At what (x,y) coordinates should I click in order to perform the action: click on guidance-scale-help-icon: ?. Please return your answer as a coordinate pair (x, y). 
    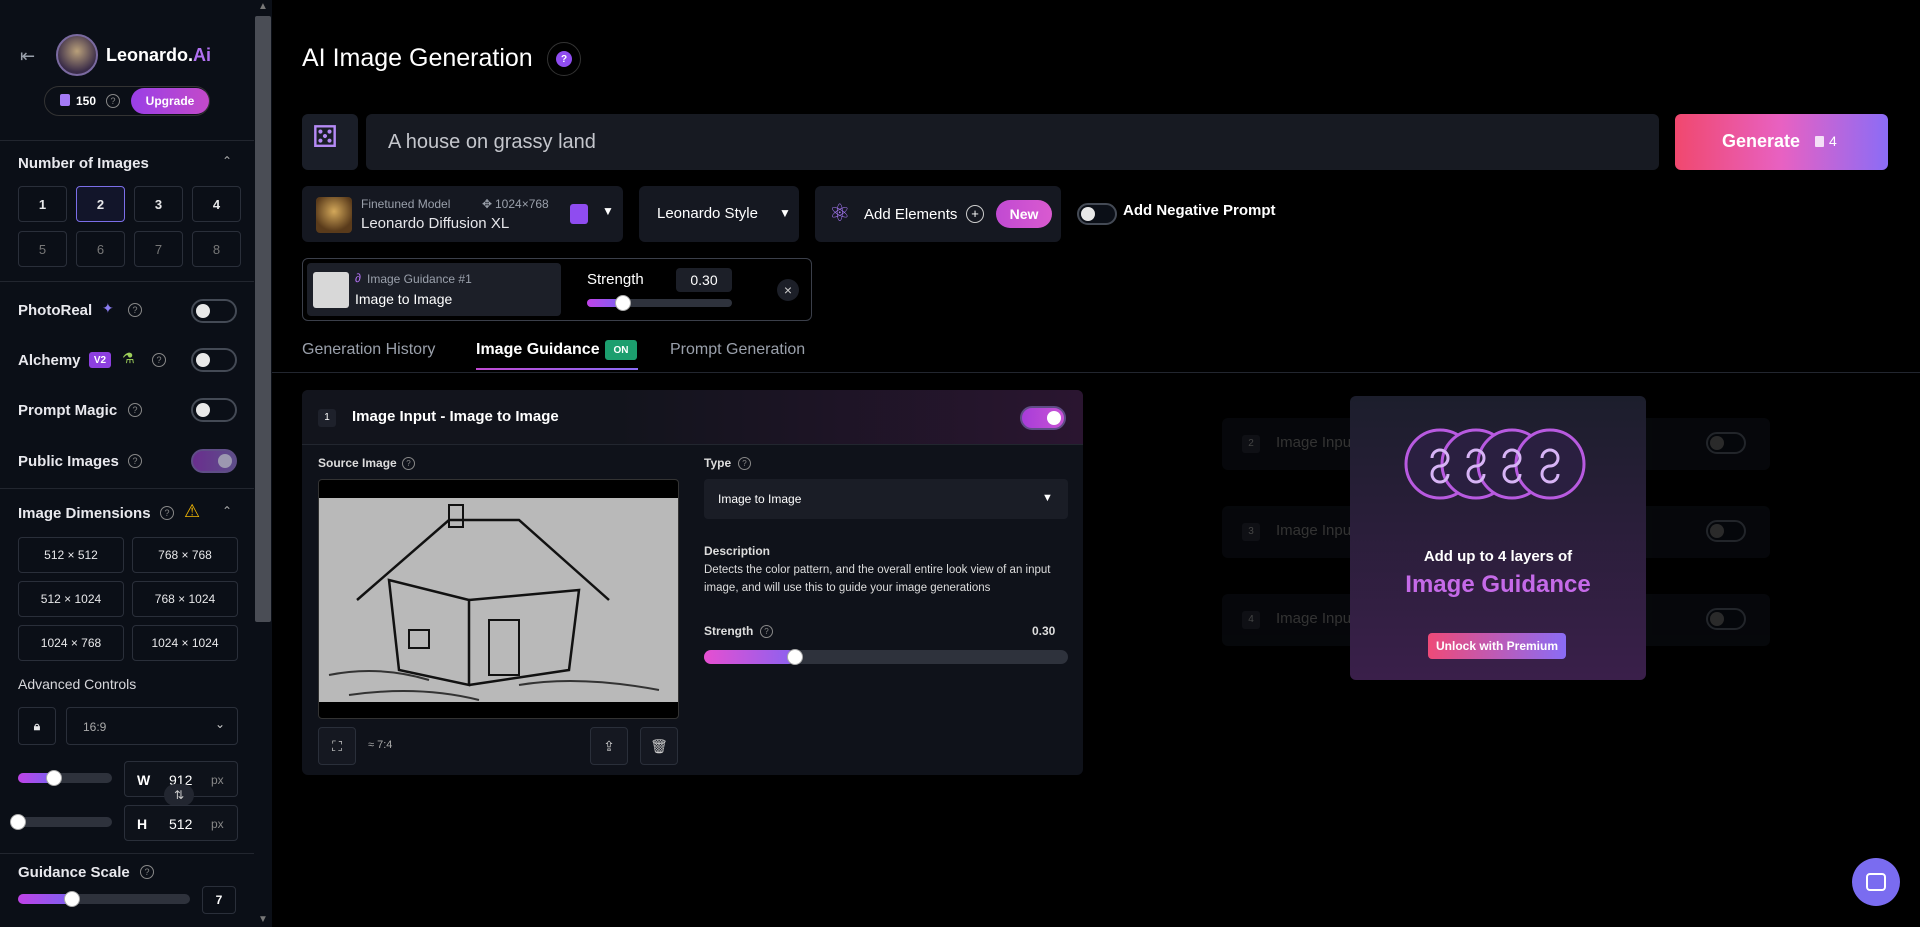
    Looking at the image, I should click on (147, 872).